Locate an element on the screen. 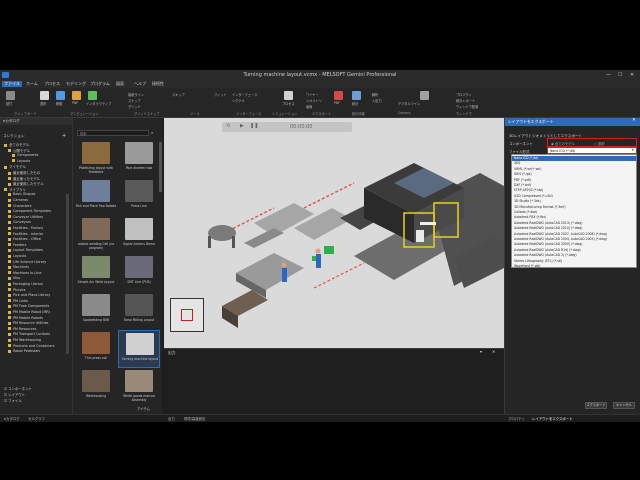  catalog-item: Tomo Milling Layout is located at coordinates (139, 311).